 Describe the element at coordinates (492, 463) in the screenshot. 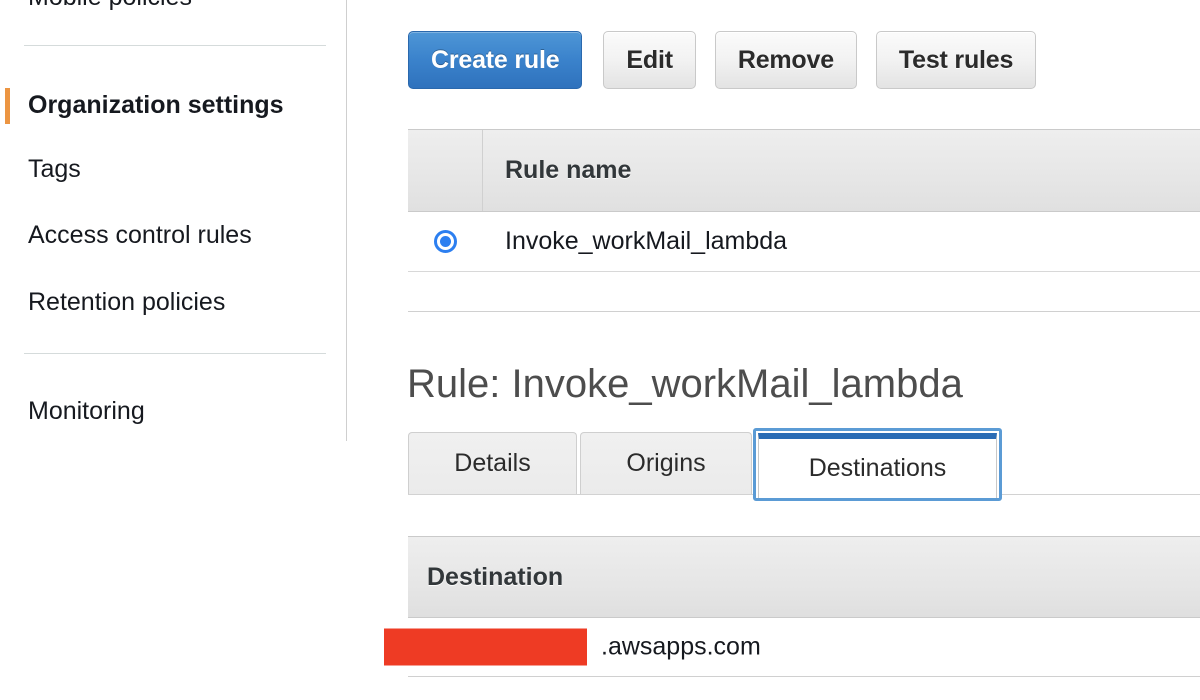

I see `tab-details: Details` at that location.